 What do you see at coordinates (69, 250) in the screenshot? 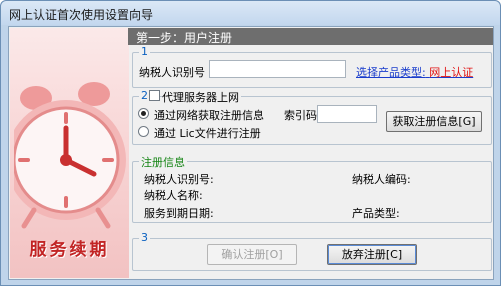
I see `art-caption: 服务续期` at bounding box center [69, 250].